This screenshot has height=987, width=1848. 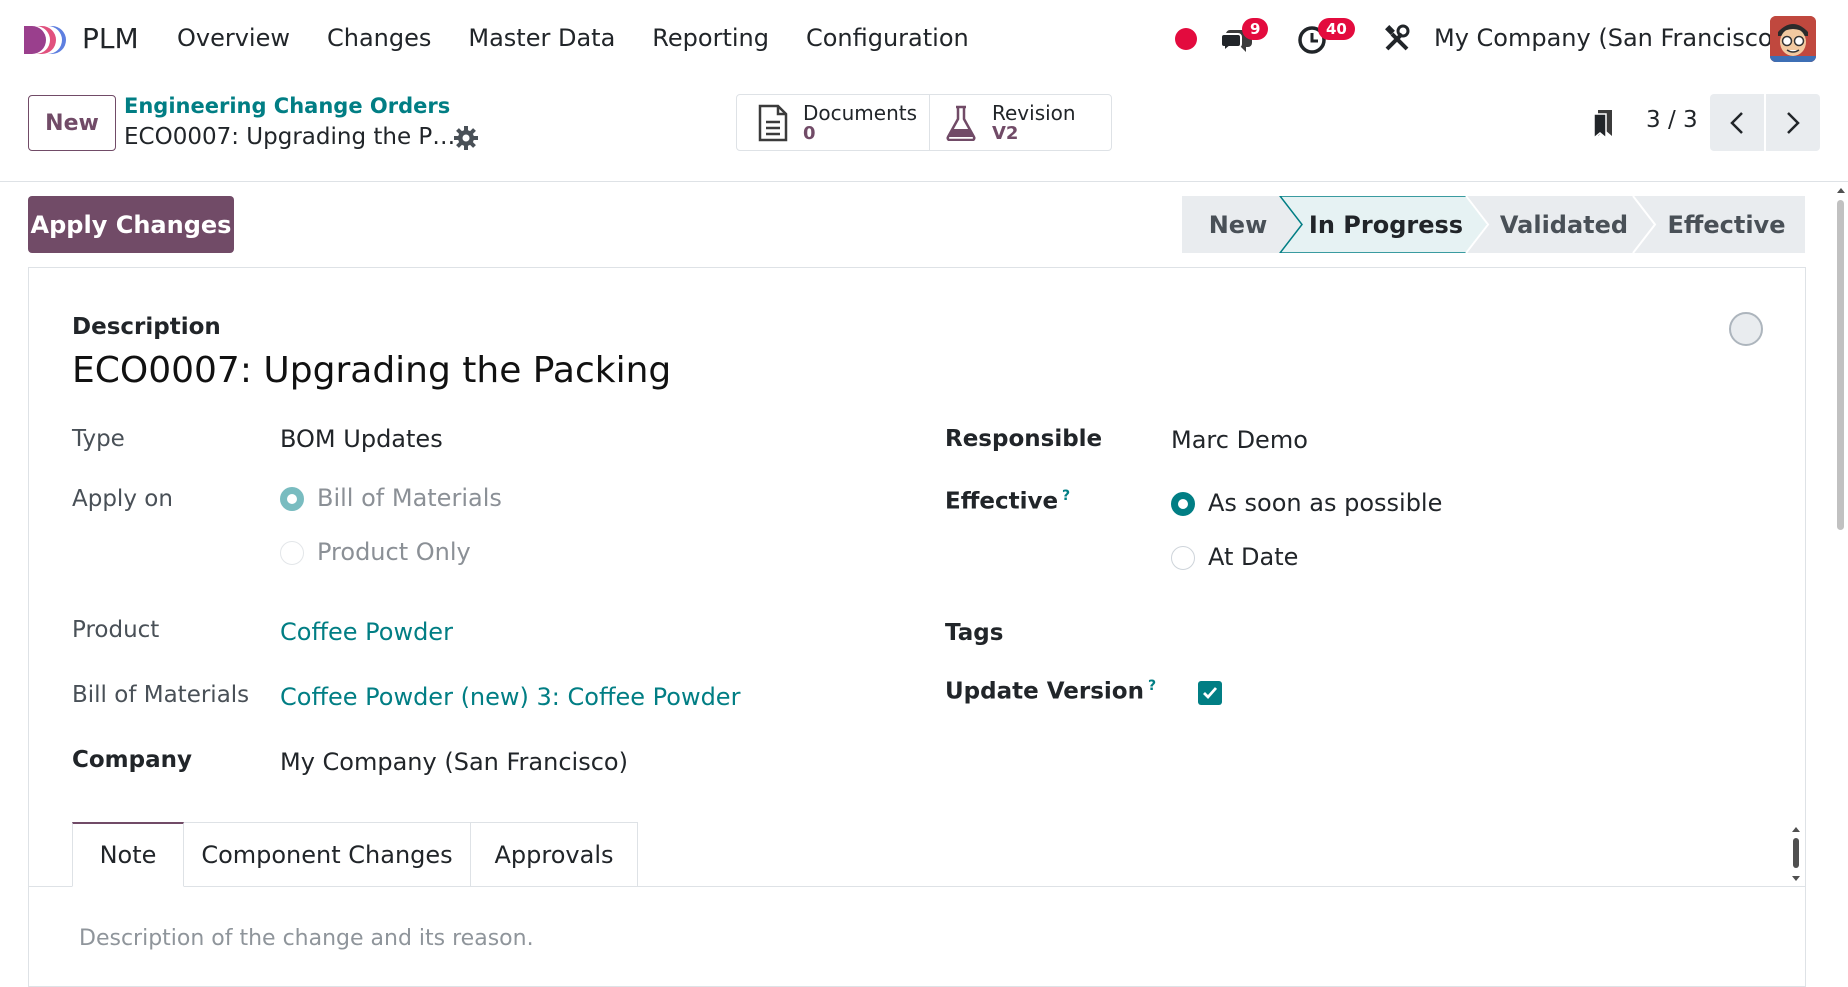 What do you see at coordinates (379, 38) in the screenshot?
I see `menu-changes: Changes` at bounding box center [379, 38].